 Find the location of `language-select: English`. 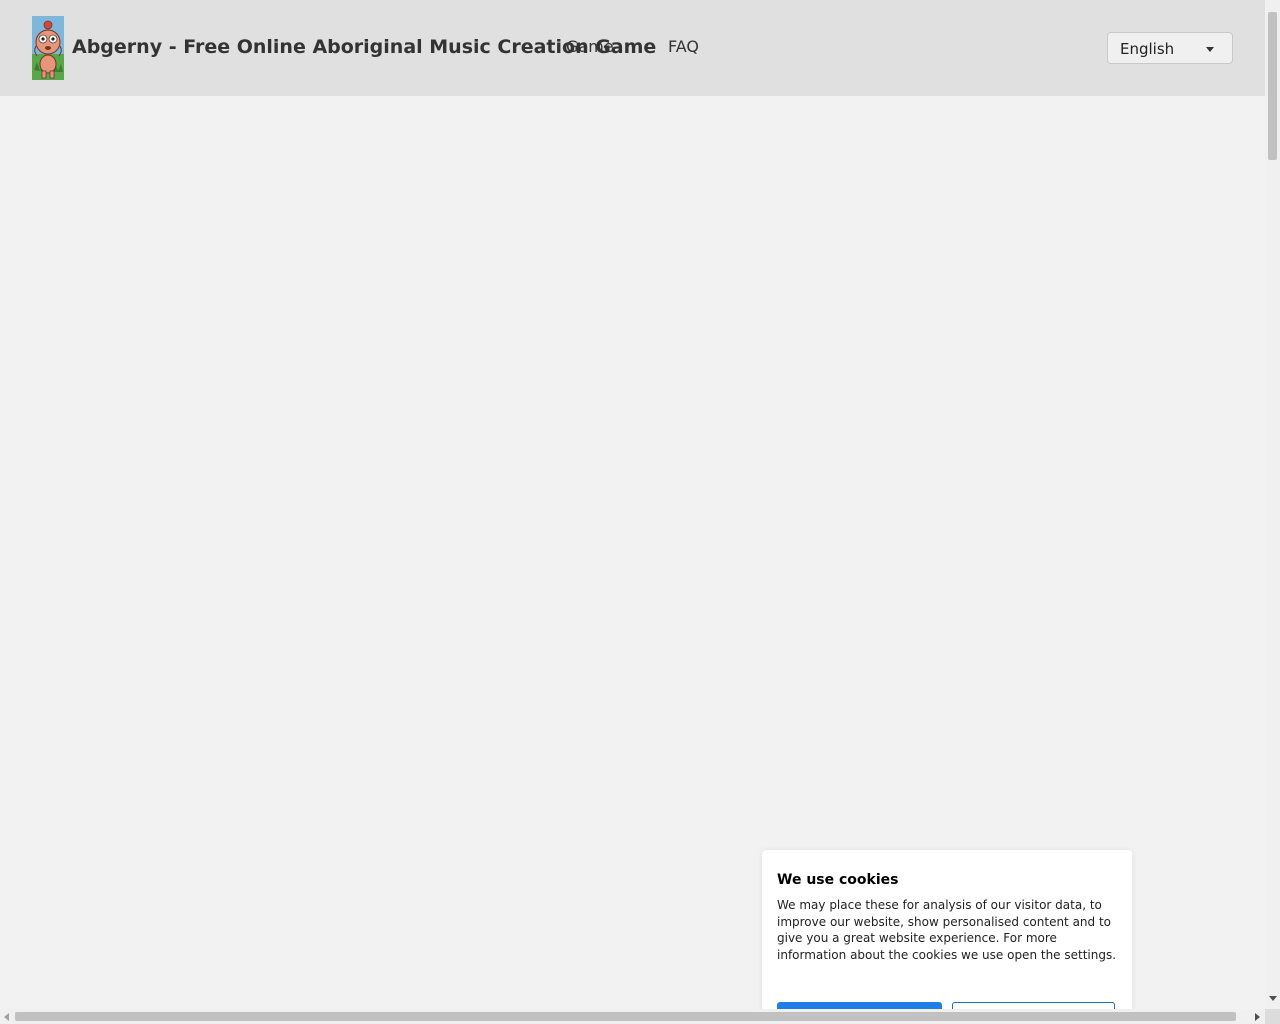

language-select: English is located at coordinates (1170, 48).